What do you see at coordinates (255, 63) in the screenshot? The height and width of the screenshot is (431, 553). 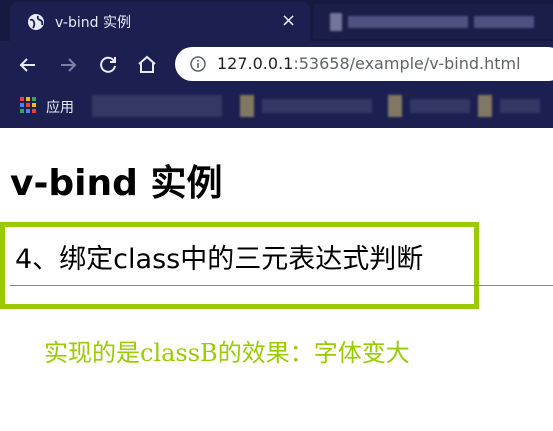 I see `url-host: 127.0.0.1` at bounding box center [255, 63].